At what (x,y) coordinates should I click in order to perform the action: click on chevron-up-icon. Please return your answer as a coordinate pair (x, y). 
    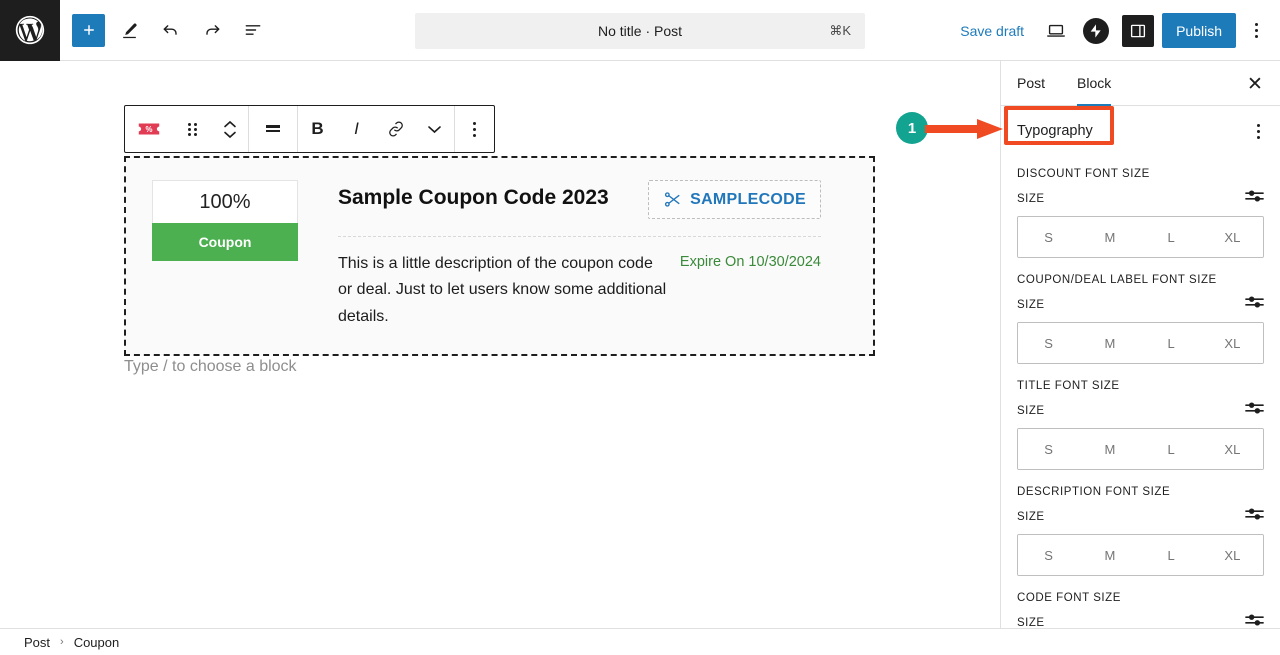
    Looking at the image, I should click on (230, 123).